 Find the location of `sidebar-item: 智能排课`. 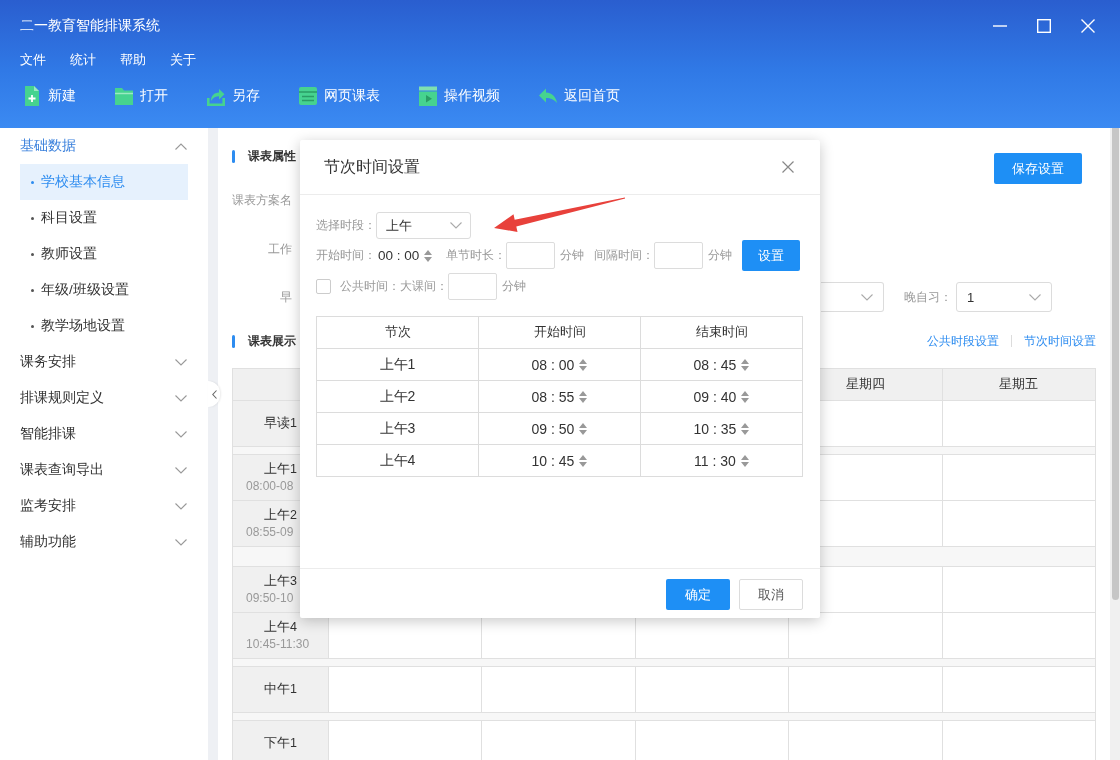

sidebar-item: 智能排课 is located at coordinates (104, 434).